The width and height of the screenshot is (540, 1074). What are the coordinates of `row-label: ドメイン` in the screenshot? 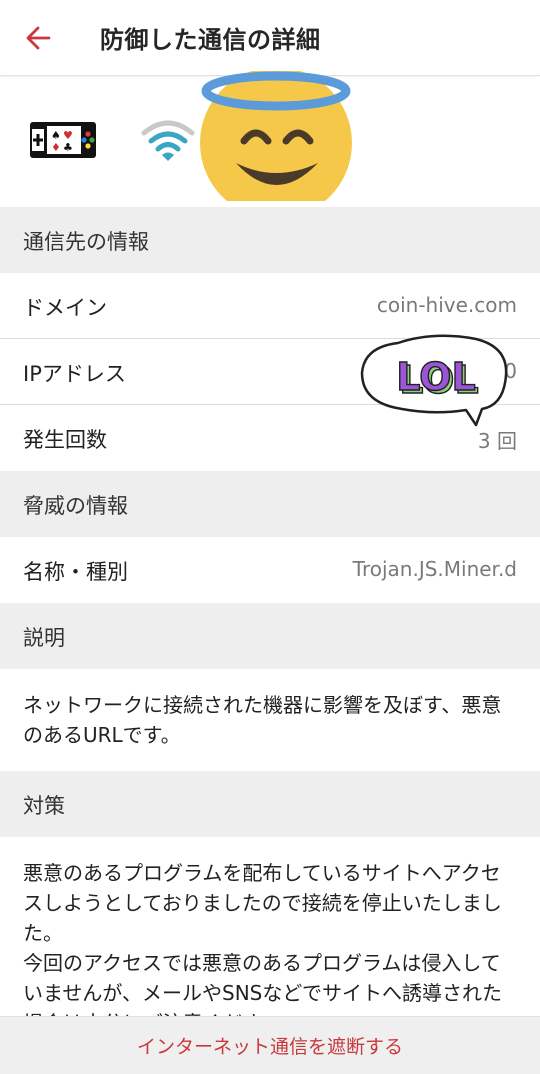 It's located at (65, 308).